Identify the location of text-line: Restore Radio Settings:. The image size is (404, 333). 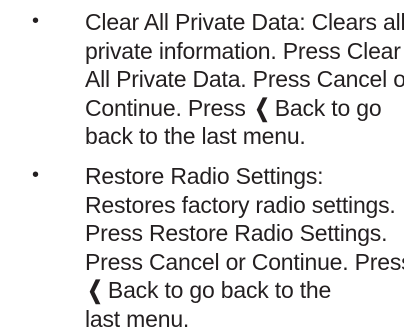
(244, 176).